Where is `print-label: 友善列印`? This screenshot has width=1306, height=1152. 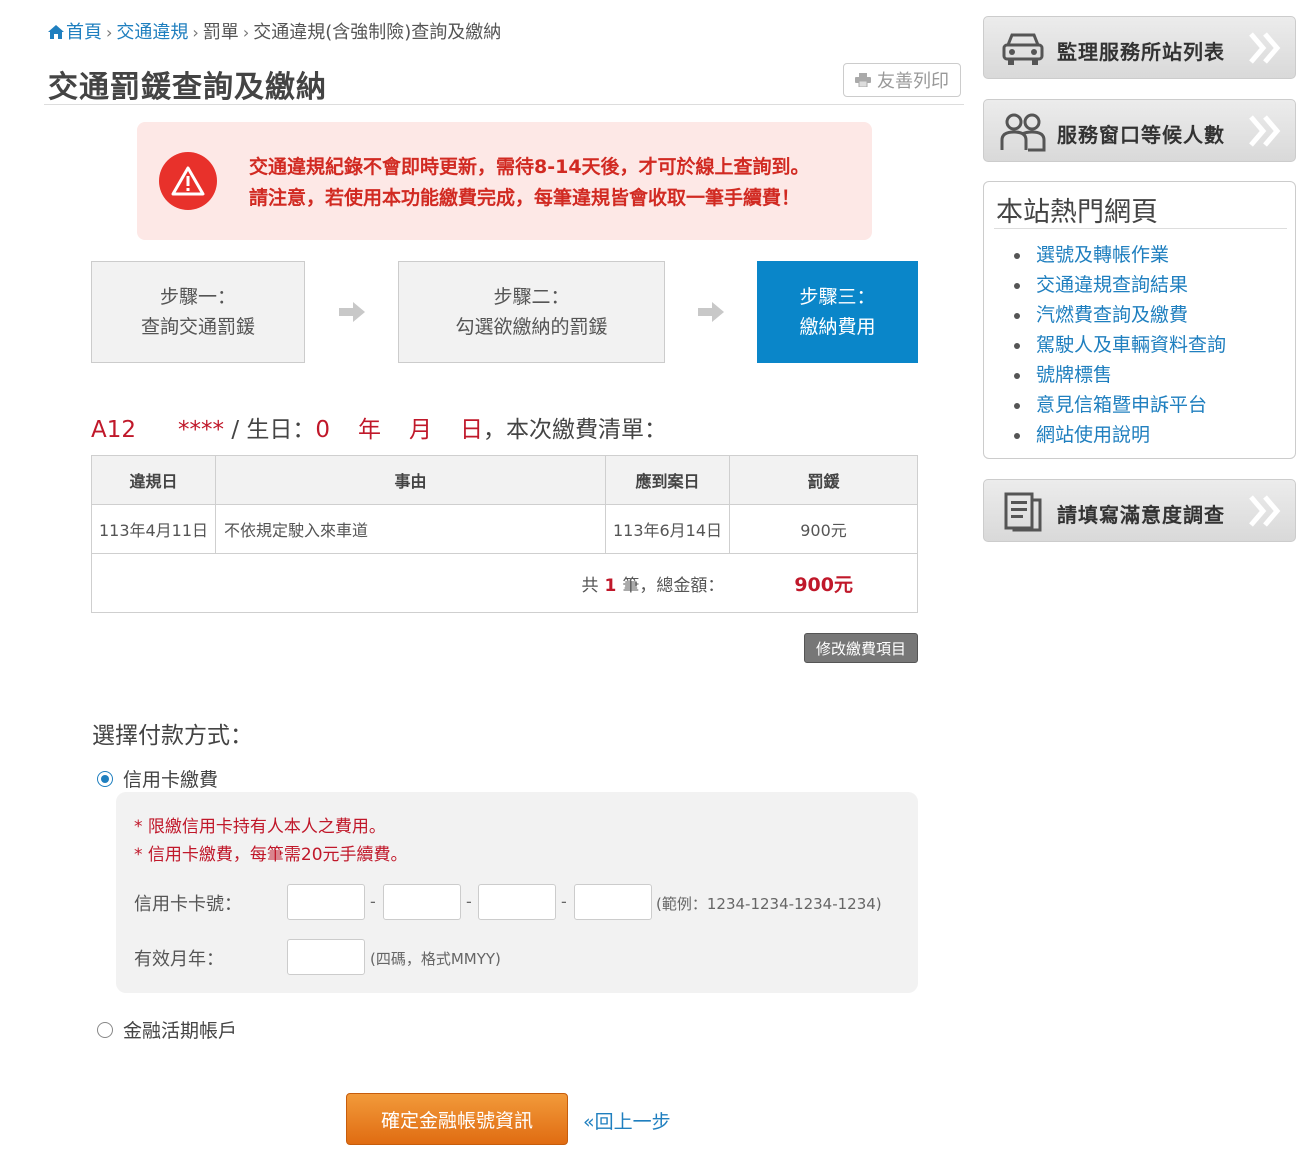 print-label: 友善列印 is located at coordinates (913, 81).